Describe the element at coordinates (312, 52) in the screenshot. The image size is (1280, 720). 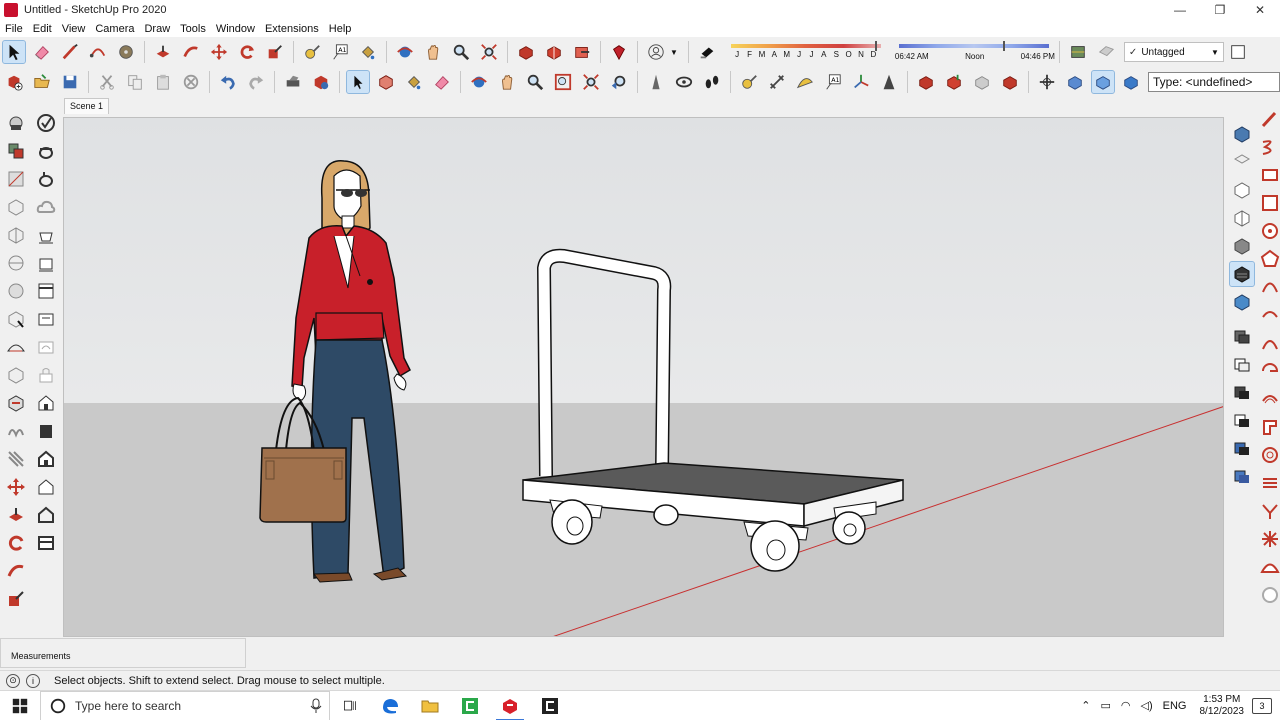
I see `tape-measure-icon` at that location.